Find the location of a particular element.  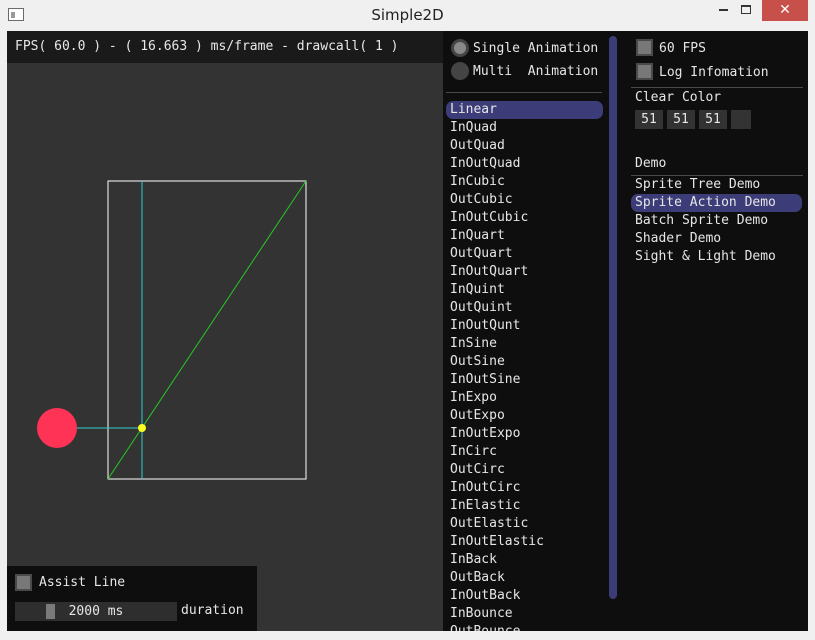

demo-item-sprite-tree-demo: Sprite Tree Demo is located at coordinates (716, 185).